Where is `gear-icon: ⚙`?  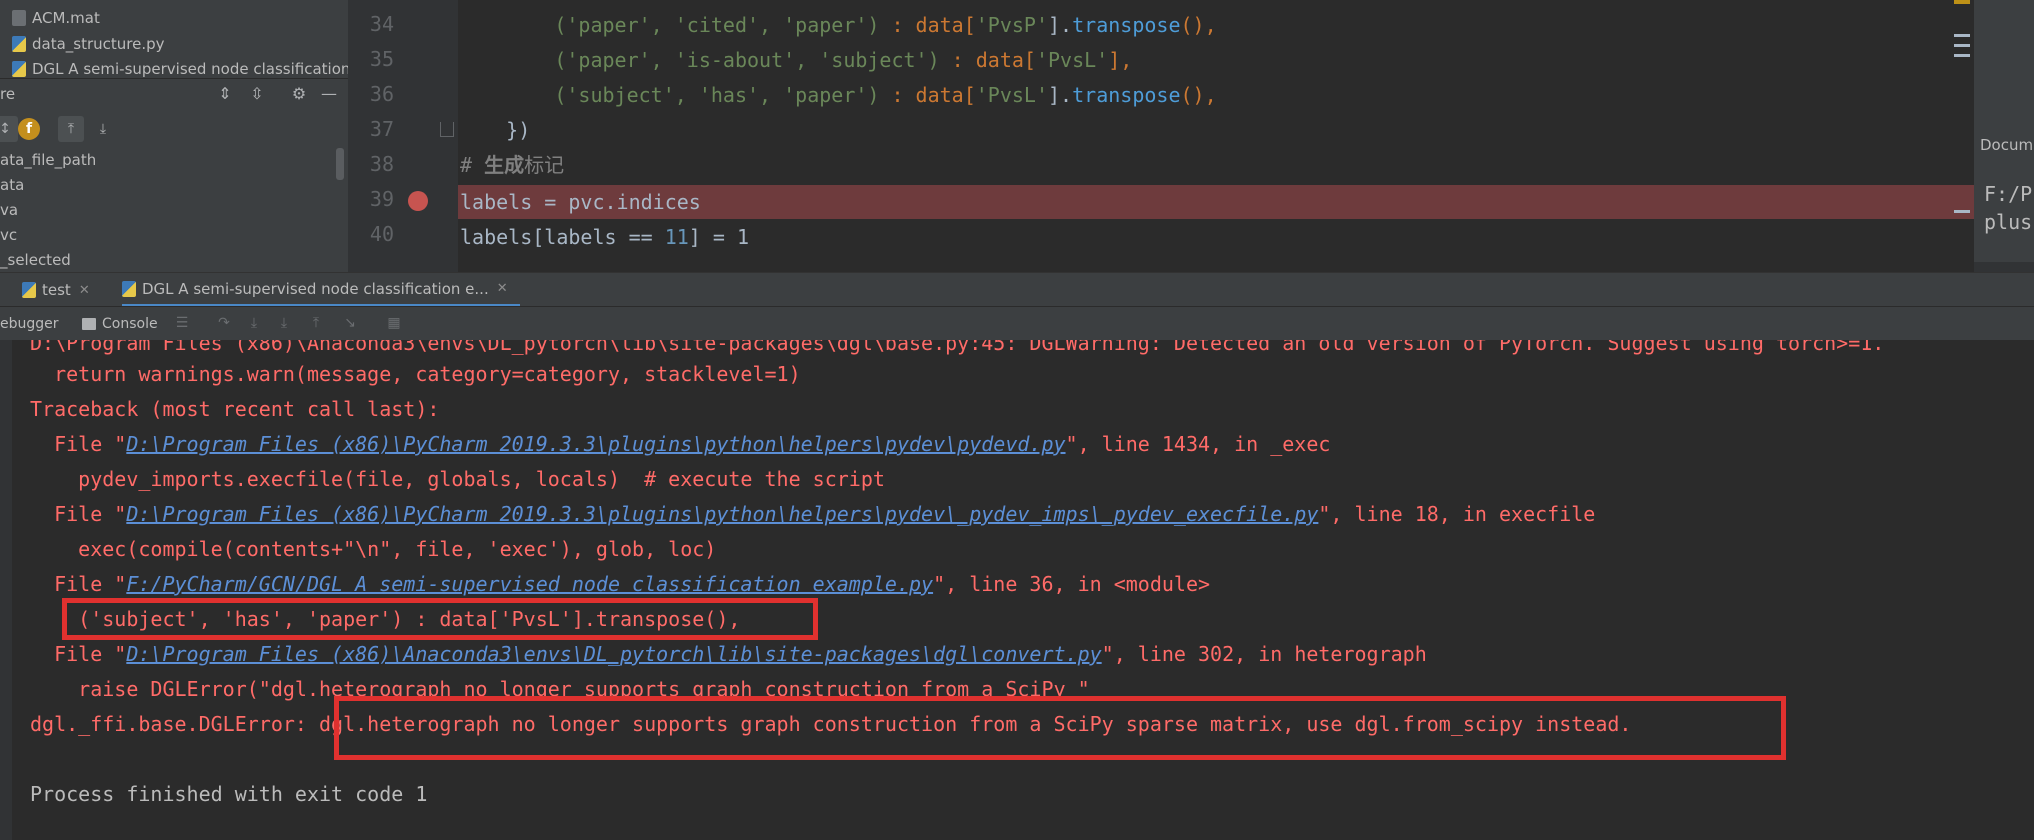 gear-icon: ⚙ is located at coordinates (299, 94).